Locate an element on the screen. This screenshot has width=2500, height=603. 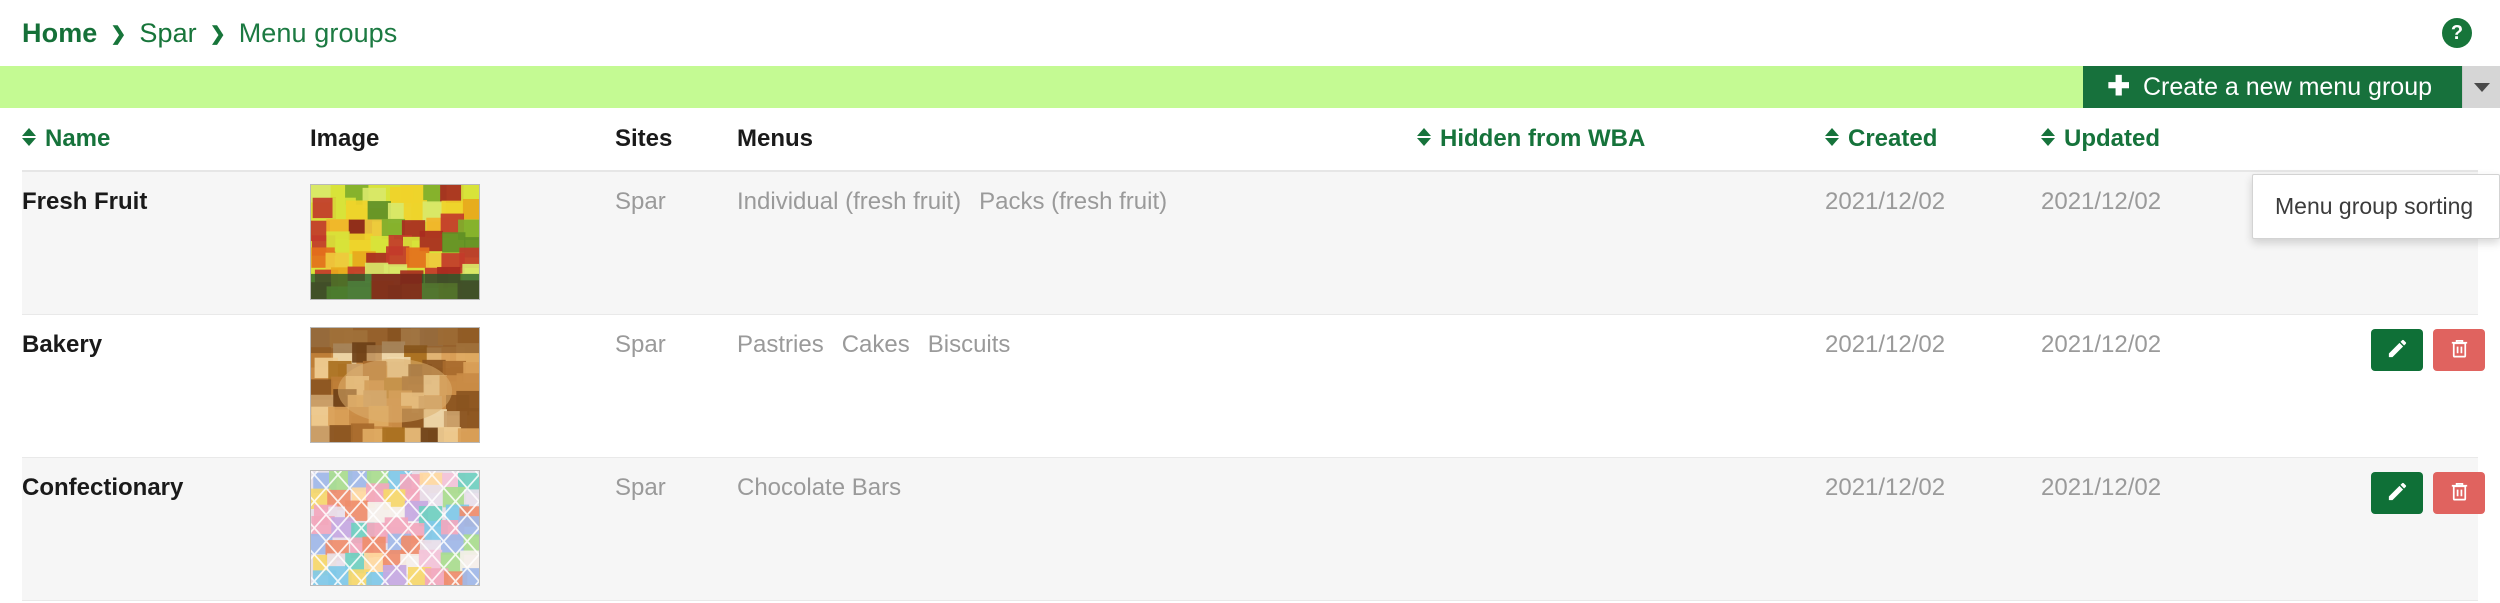
column-header-label: Updated is located at coordinates (2112, 138).